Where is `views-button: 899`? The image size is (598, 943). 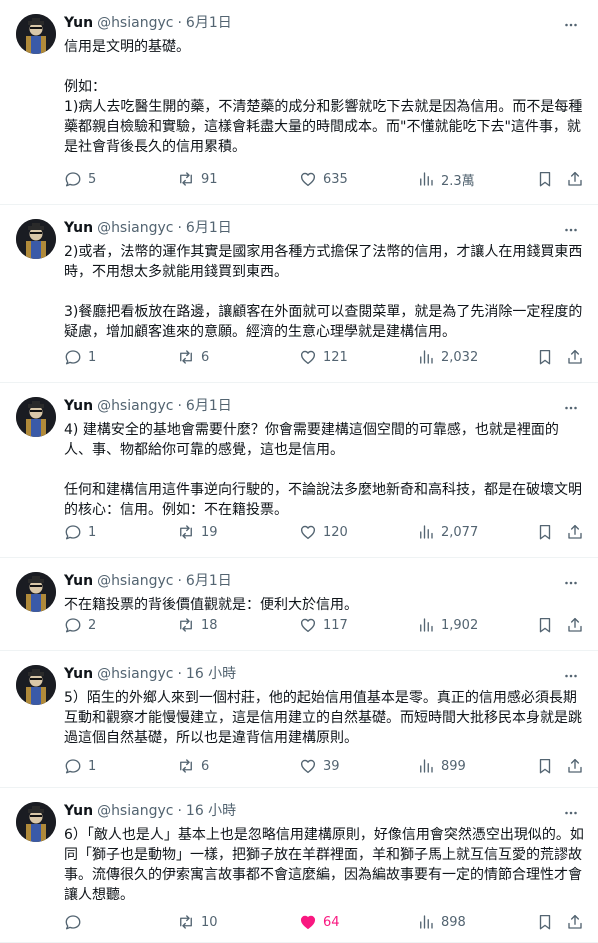
views-button: 899 is located at coordinates (441, 766).